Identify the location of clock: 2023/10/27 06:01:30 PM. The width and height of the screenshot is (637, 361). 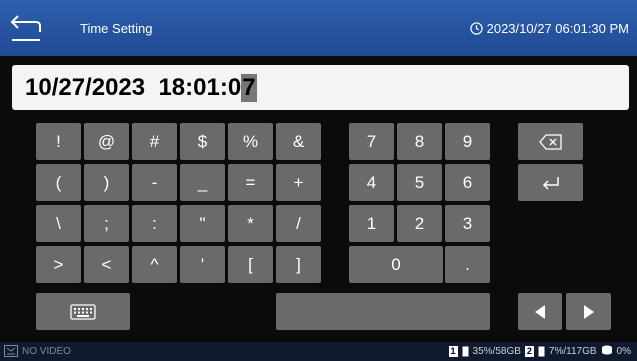
(549, 28).